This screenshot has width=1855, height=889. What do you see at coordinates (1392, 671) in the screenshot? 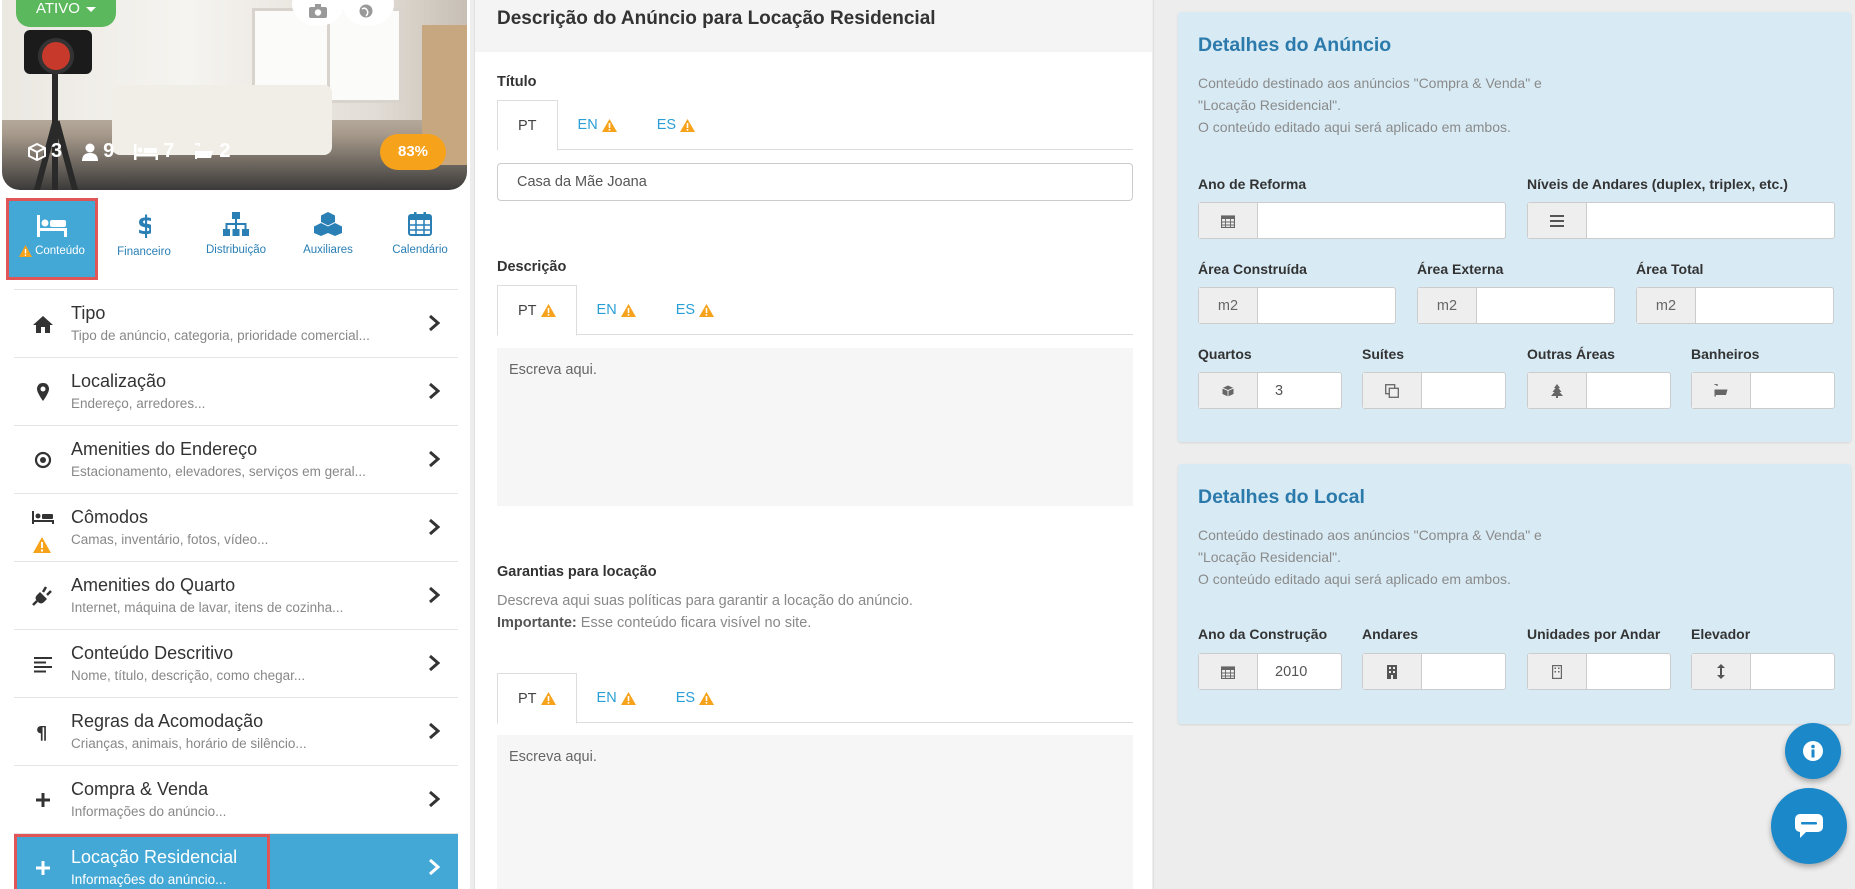
I see `building-icon` at bounding box center [1392, 671].